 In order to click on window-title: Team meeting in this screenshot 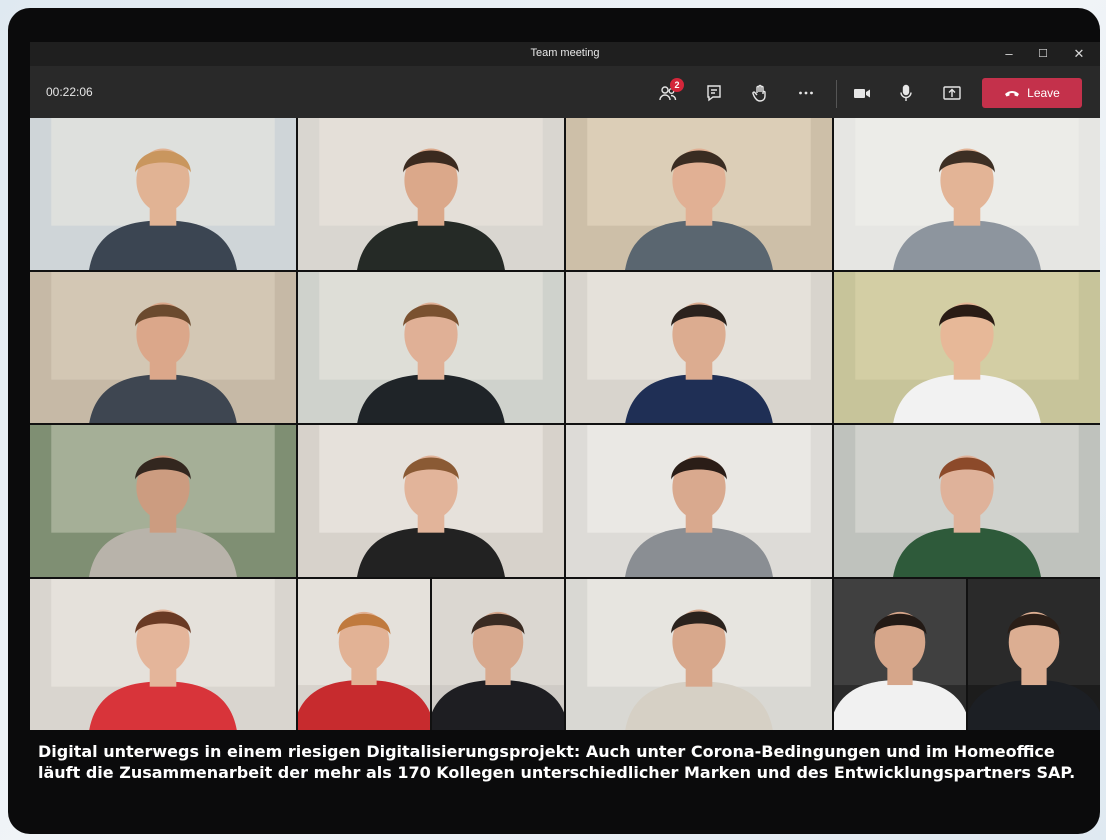, I will do `click(565, 53)`.